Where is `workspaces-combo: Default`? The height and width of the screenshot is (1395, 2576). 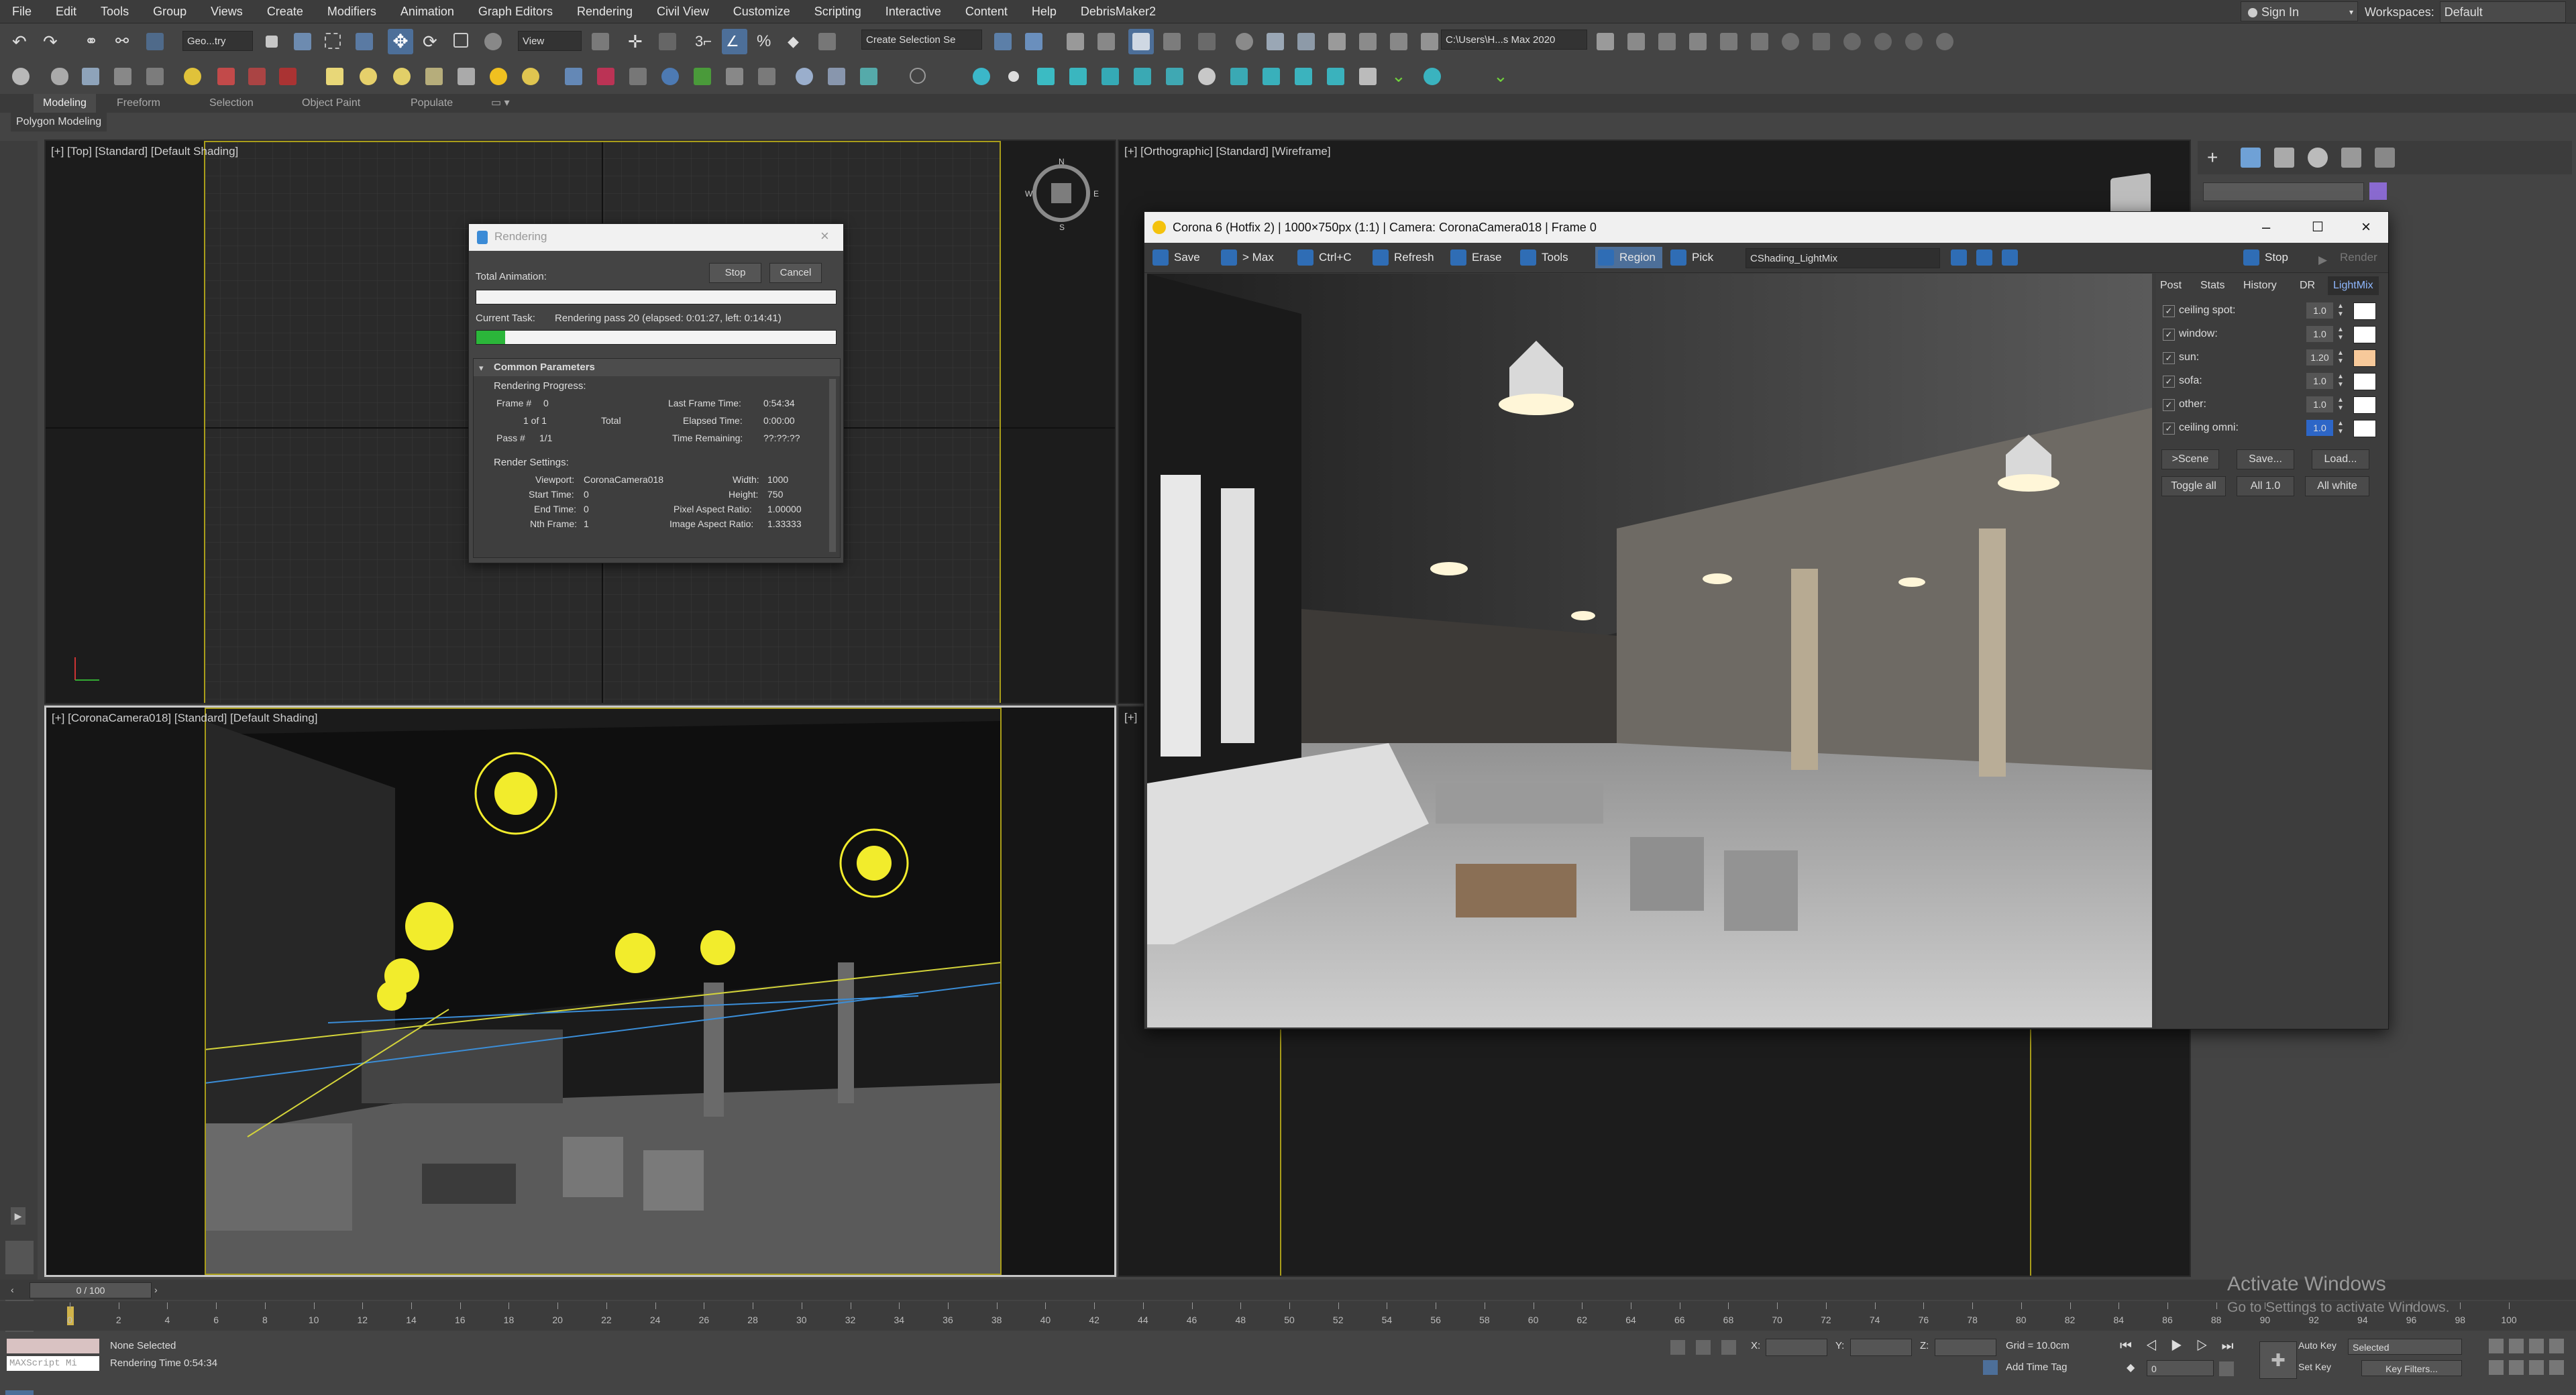 workspaces-combo: Default is located at coordinates (2502, 12).